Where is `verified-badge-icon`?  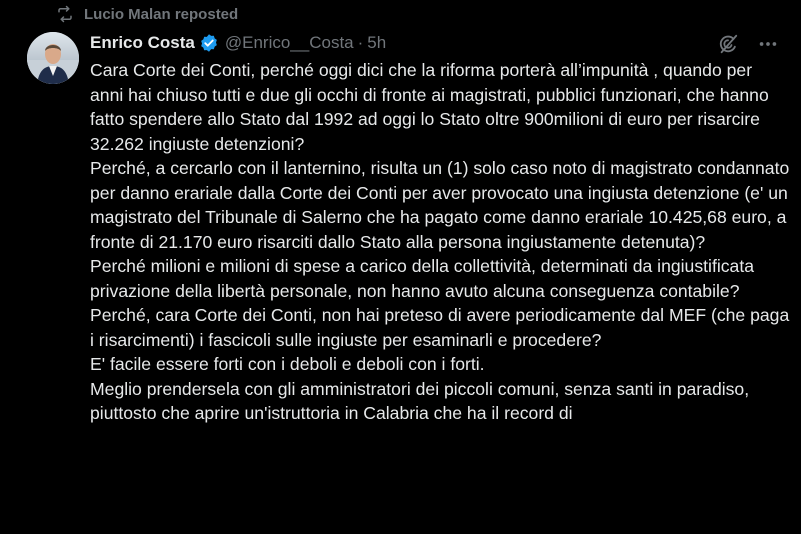 verified-badge-icon is located at coordinates (209, 43).